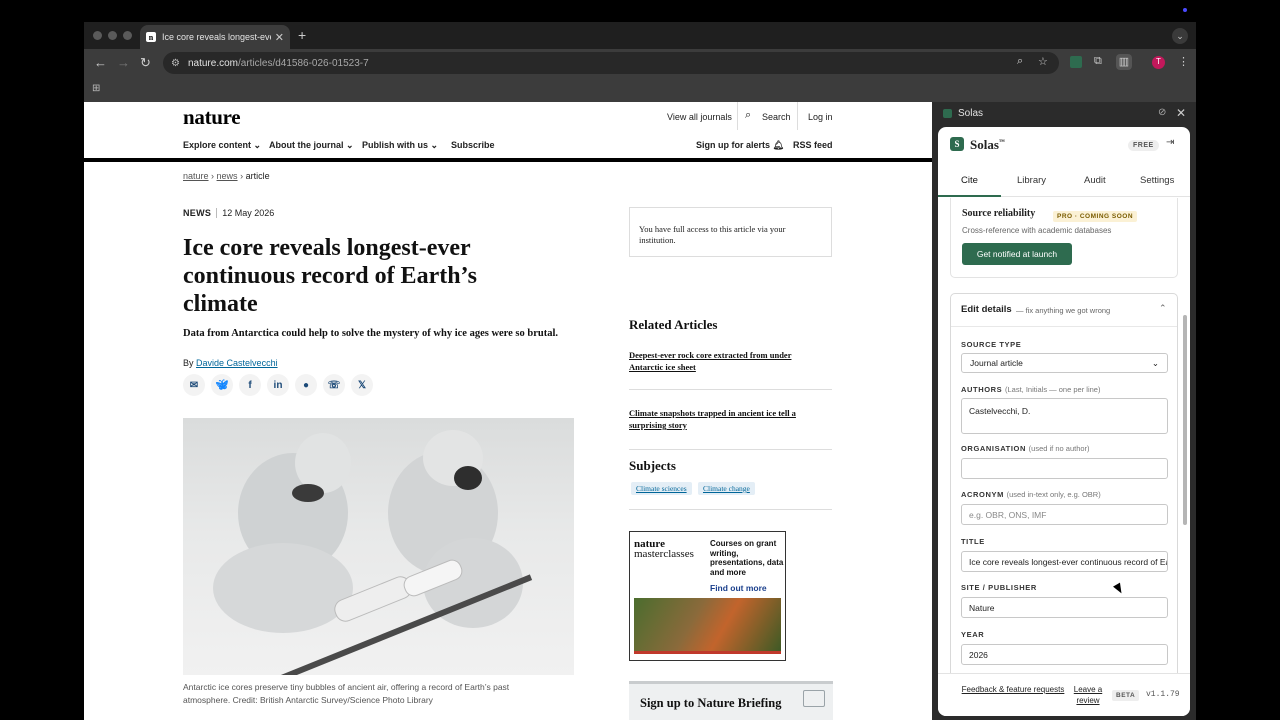  I want to click on subjects-heading: Subjects, so click(652, 465).